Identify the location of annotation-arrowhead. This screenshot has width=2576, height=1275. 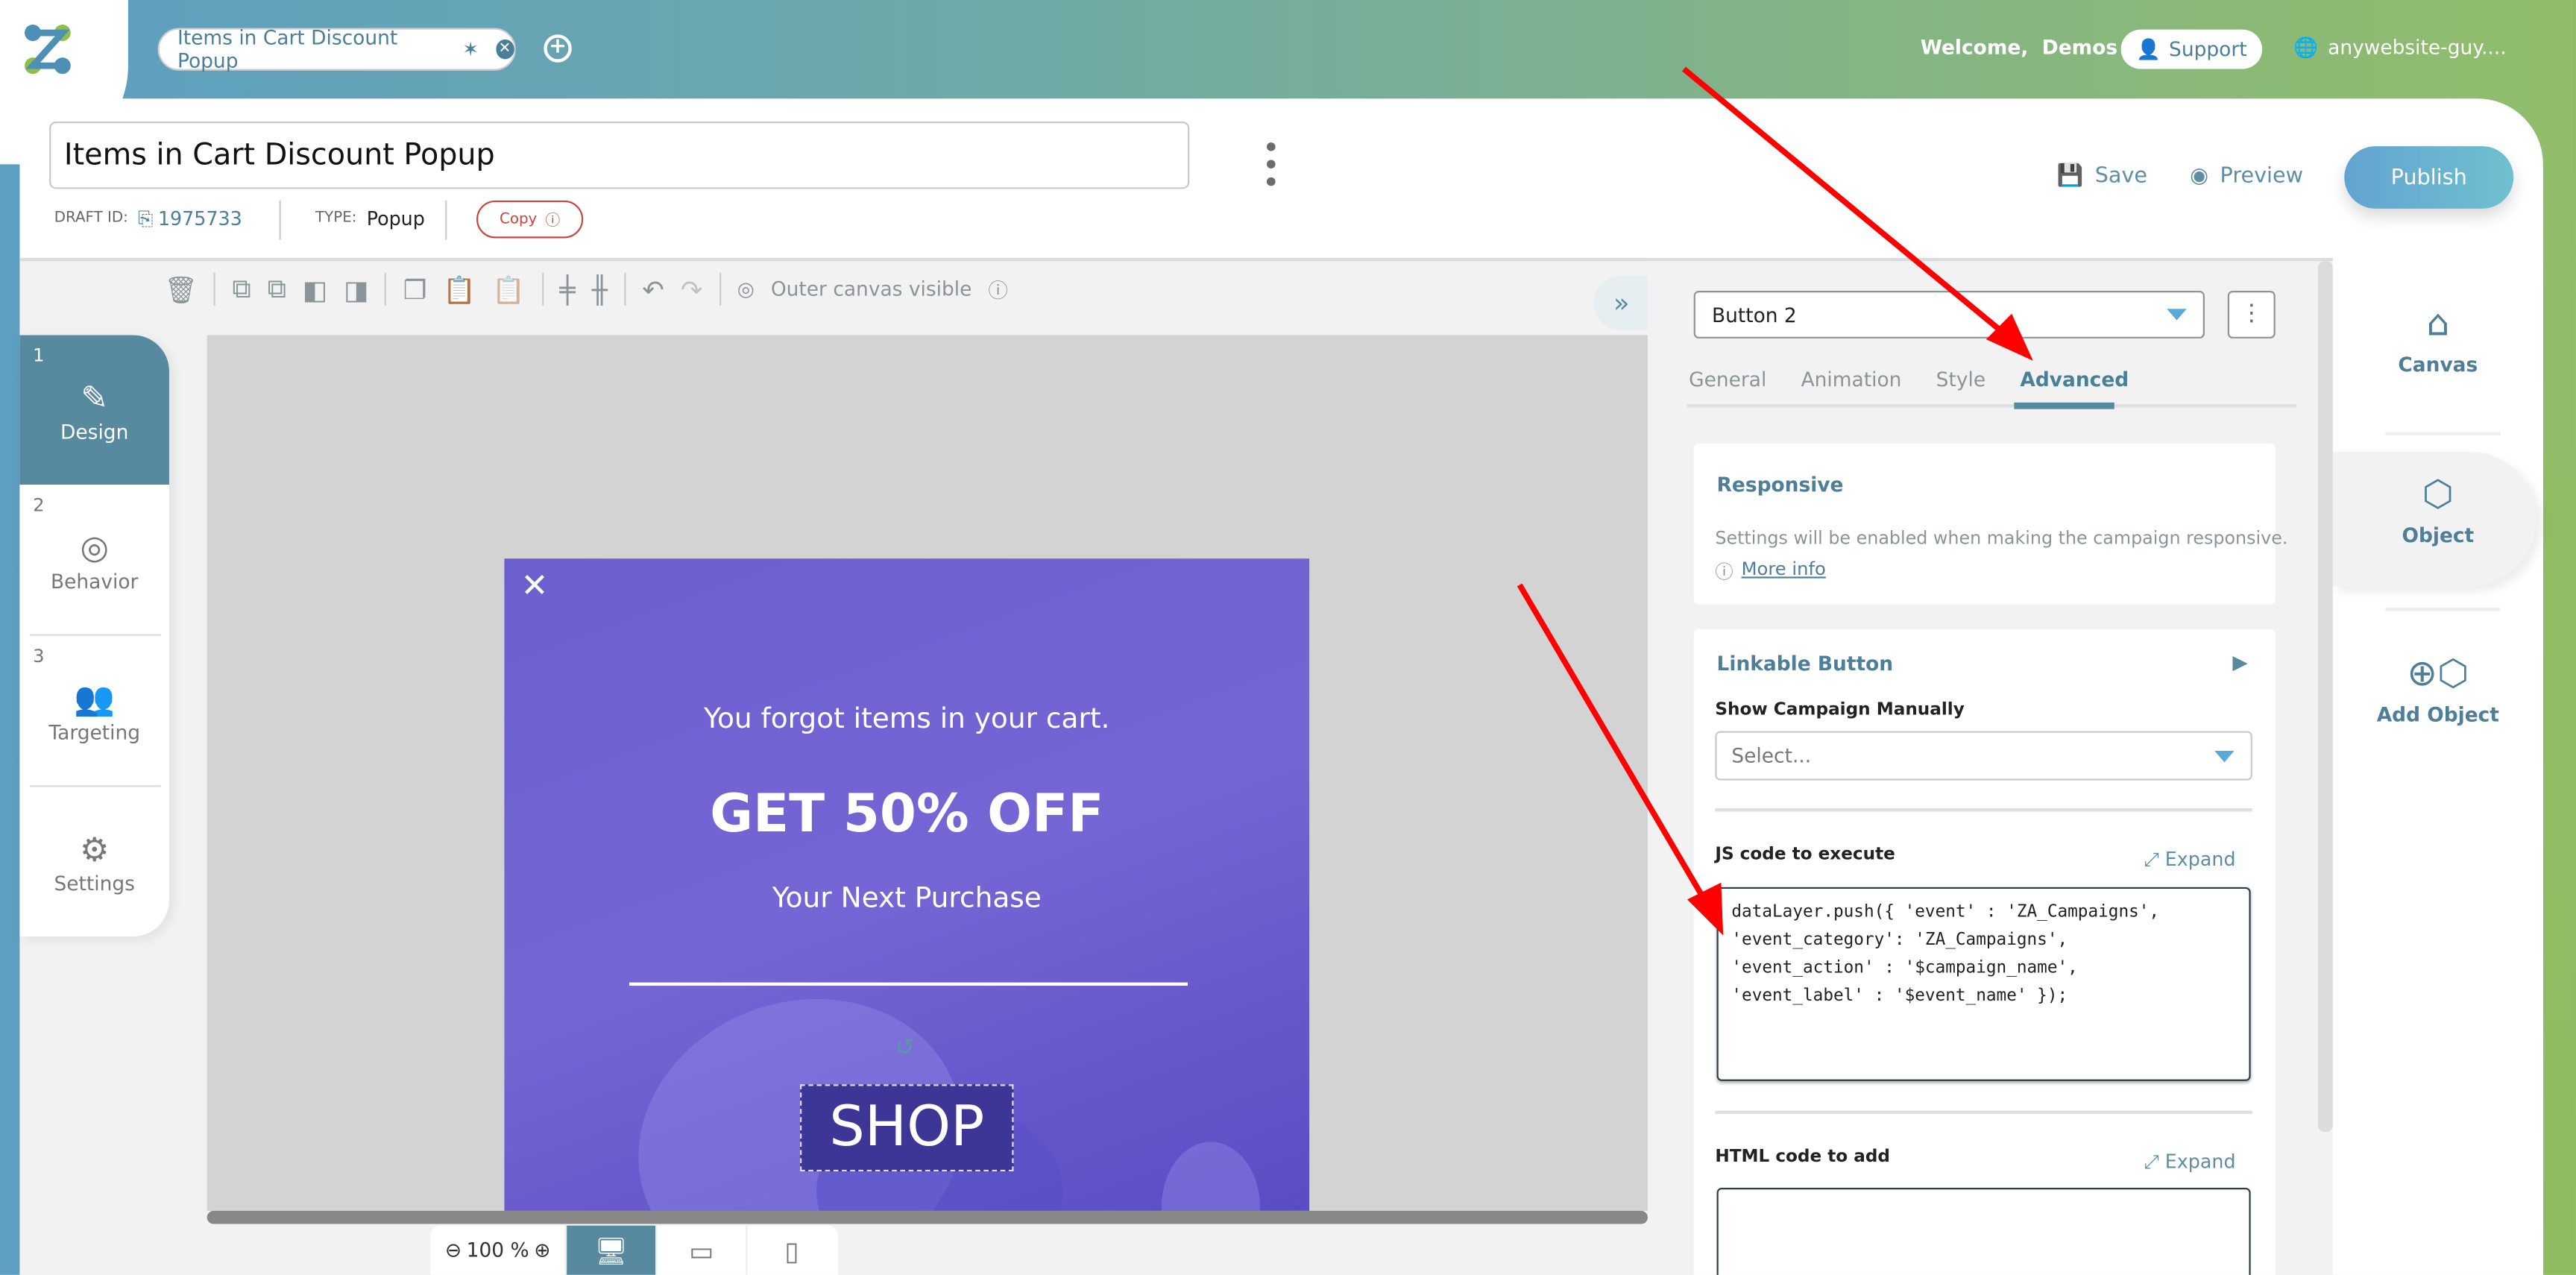
(1705, 909).